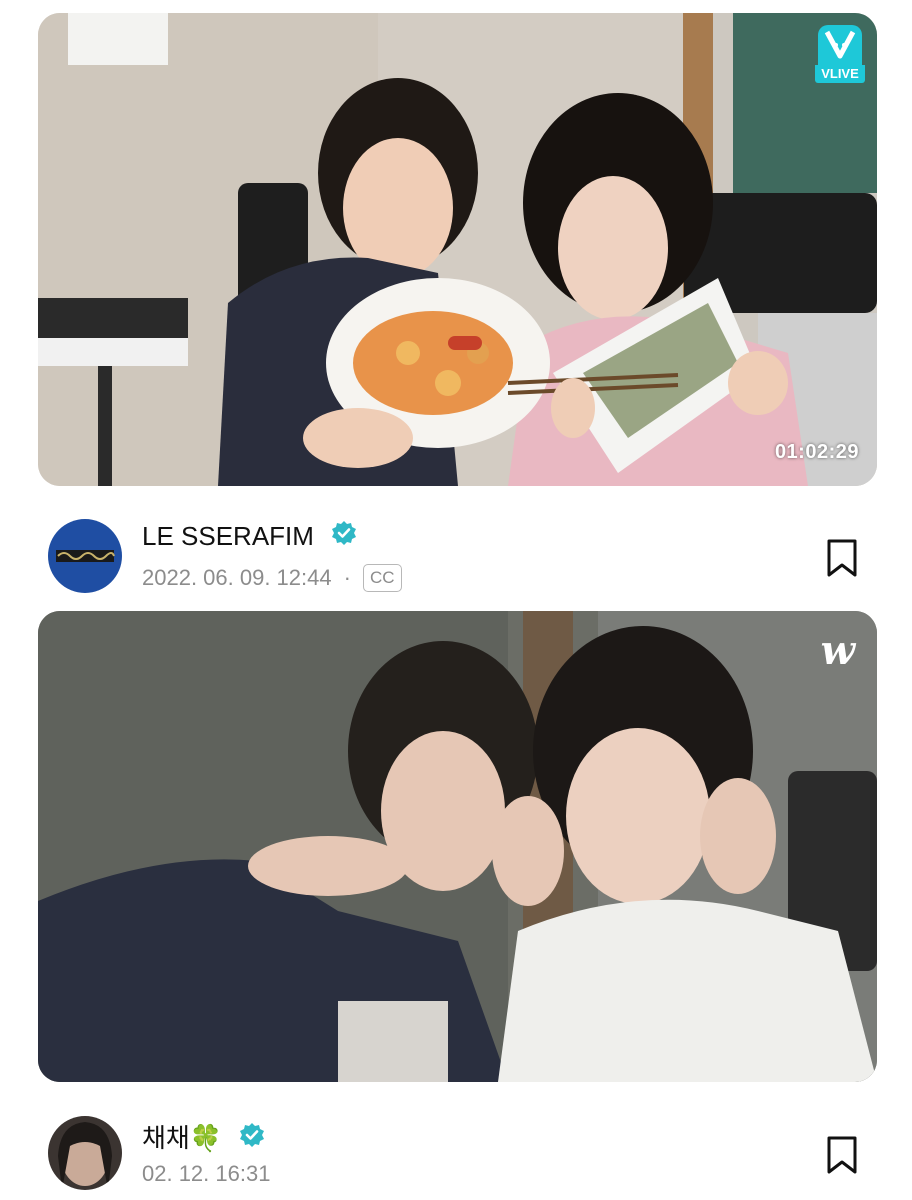  I want to click on channel-name: LE SSERAFIM, so click(249, 537).